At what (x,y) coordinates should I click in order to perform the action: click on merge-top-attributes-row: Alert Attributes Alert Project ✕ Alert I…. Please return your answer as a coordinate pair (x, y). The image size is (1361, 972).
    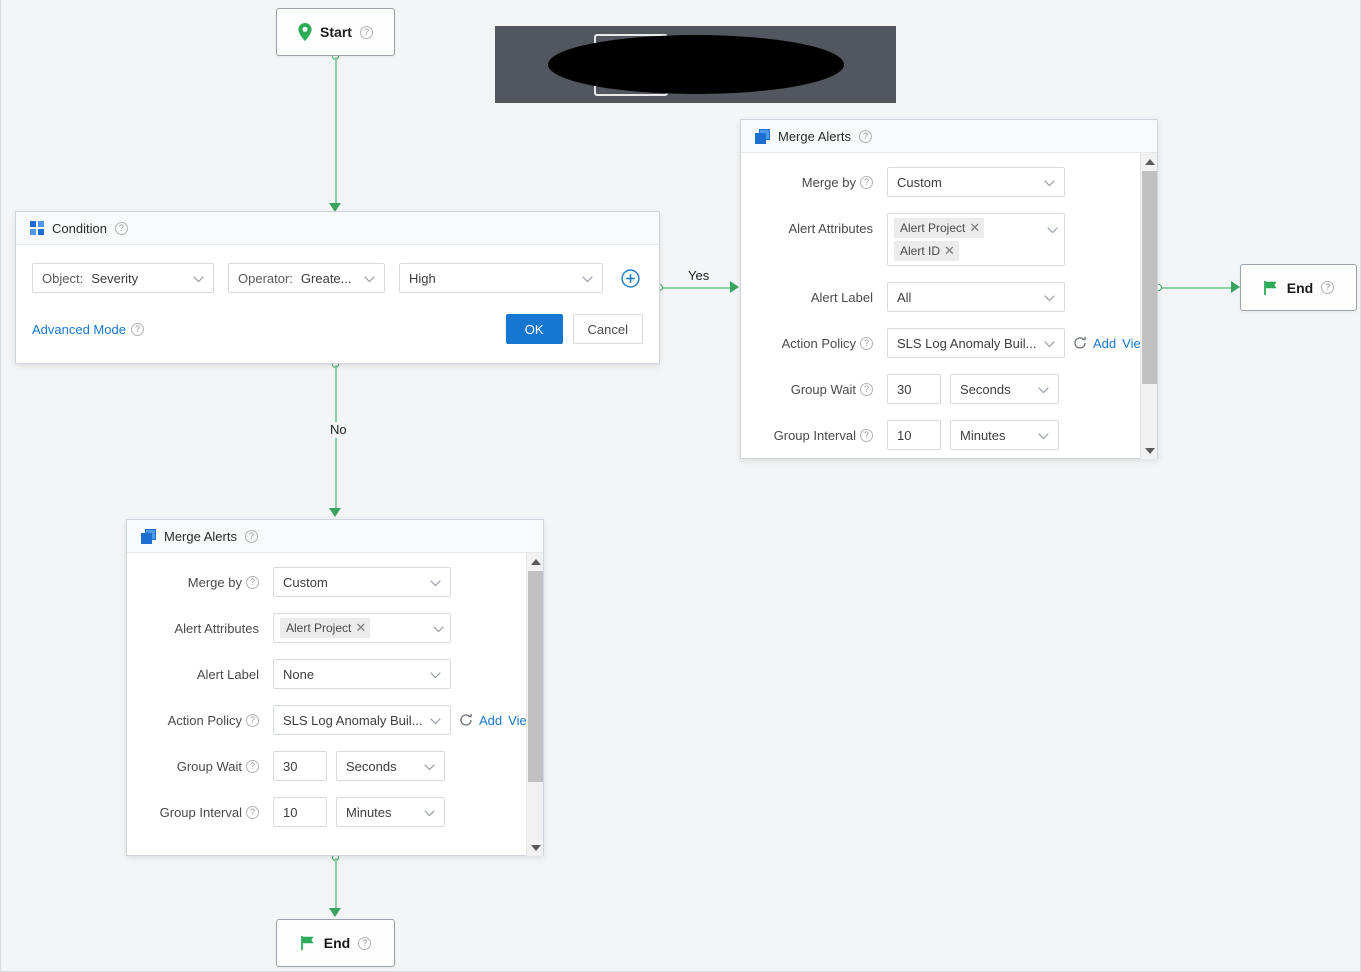
    Looking at the image, I should click on (949, 239).